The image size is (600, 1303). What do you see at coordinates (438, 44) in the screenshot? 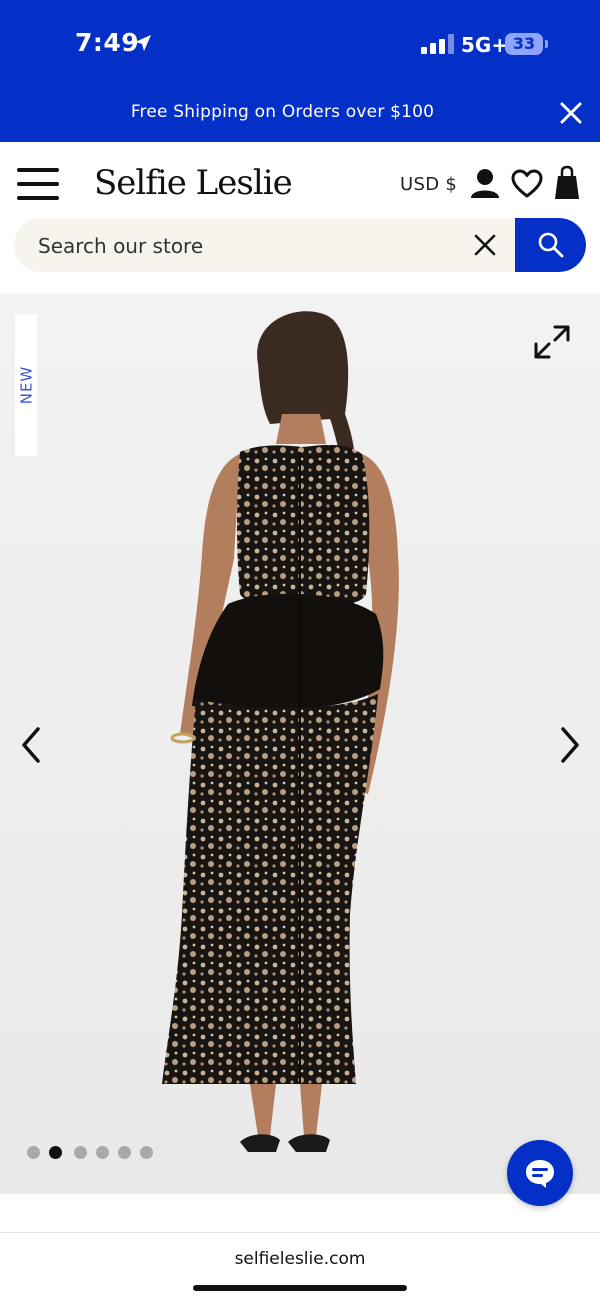
I see `signal-icon` at bounding box center [438, 44].